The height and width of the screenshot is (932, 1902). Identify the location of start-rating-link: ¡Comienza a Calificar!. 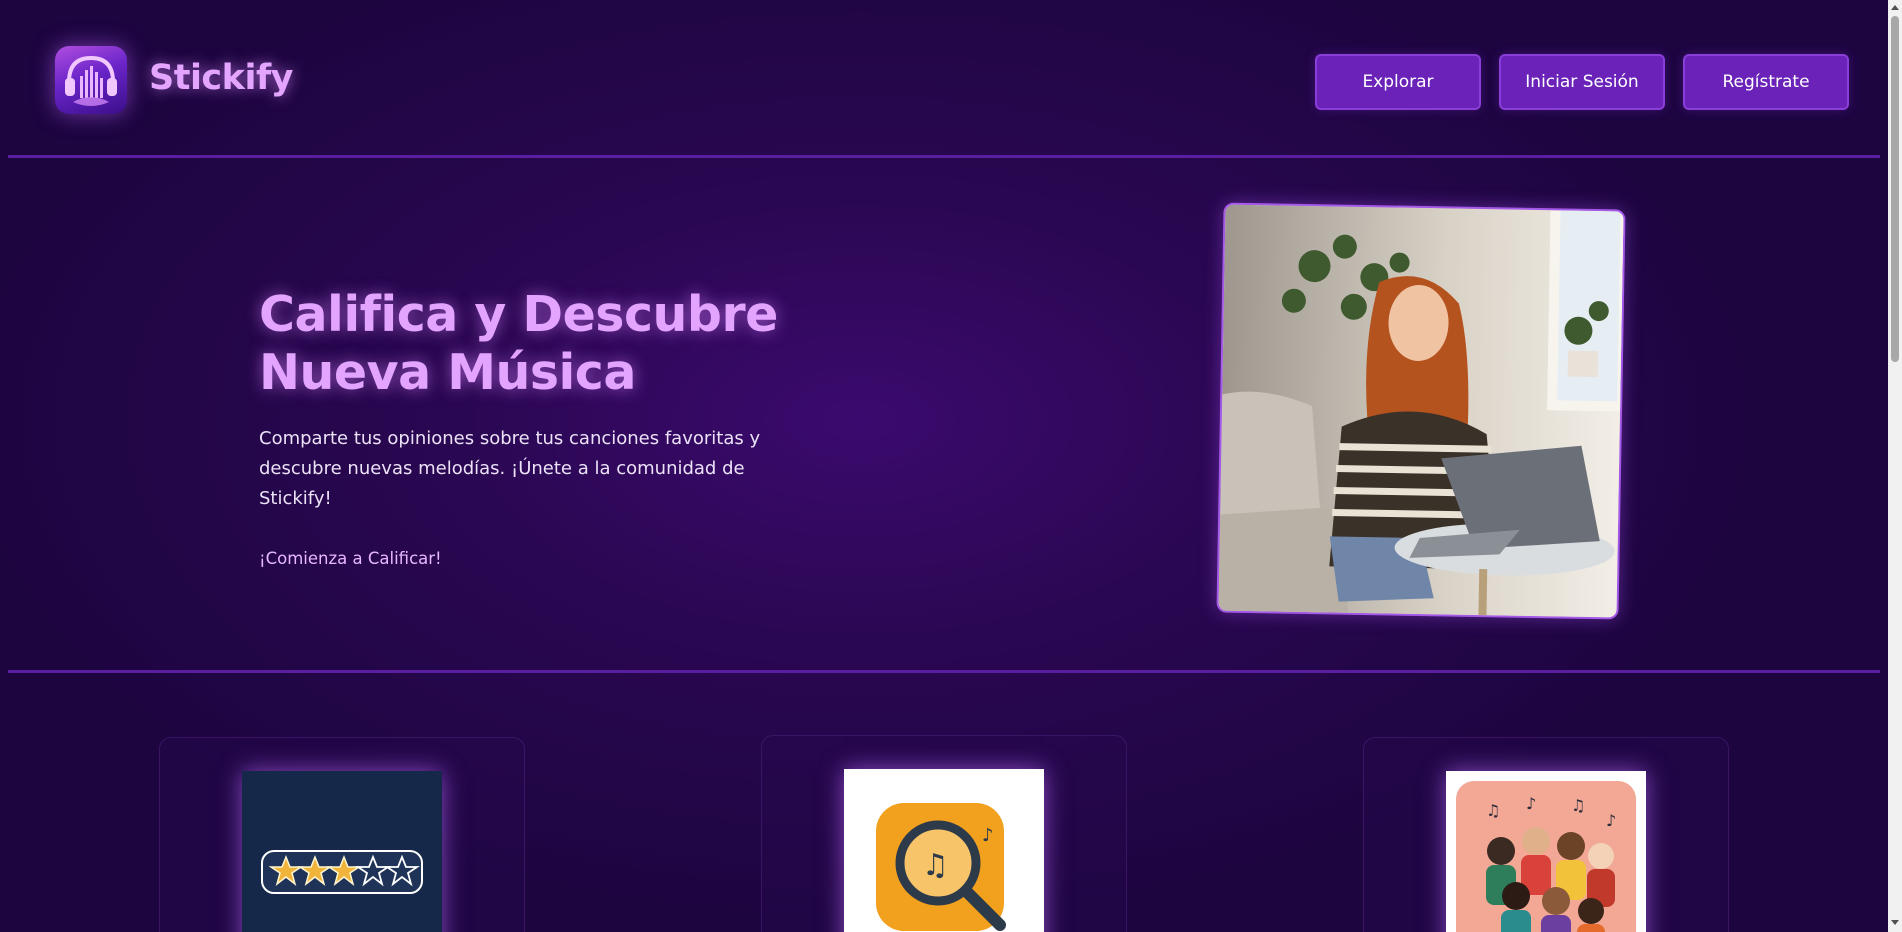
(350, 558).